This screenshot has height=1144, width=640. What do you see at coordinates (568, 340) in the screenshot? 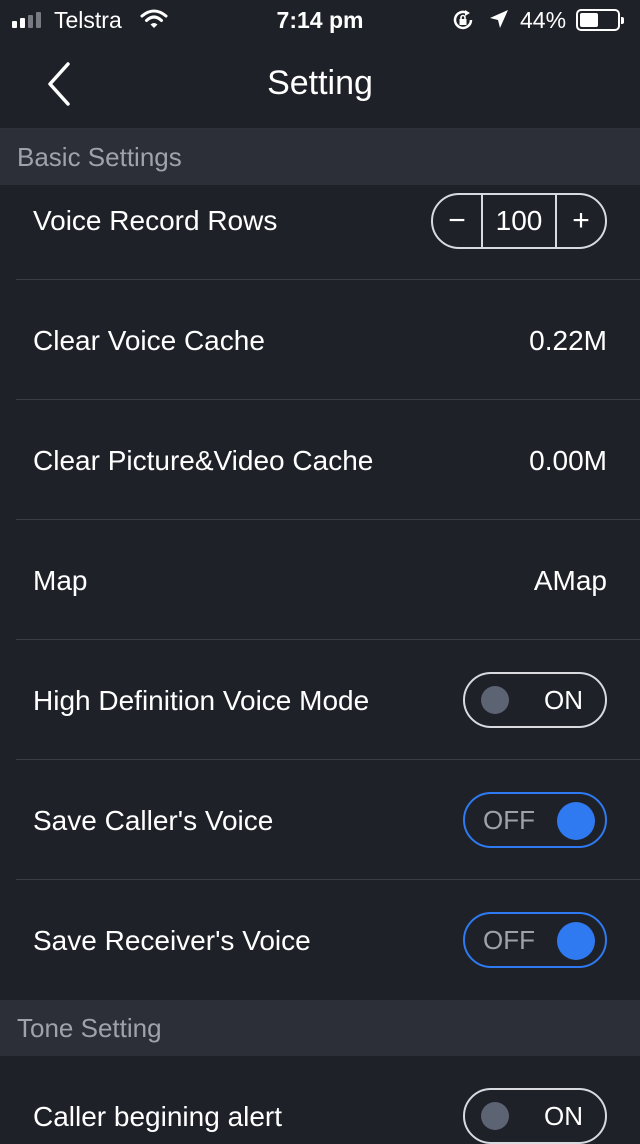
I see `voice-cache-size: 0.22M` at bounding box center [568, 340].